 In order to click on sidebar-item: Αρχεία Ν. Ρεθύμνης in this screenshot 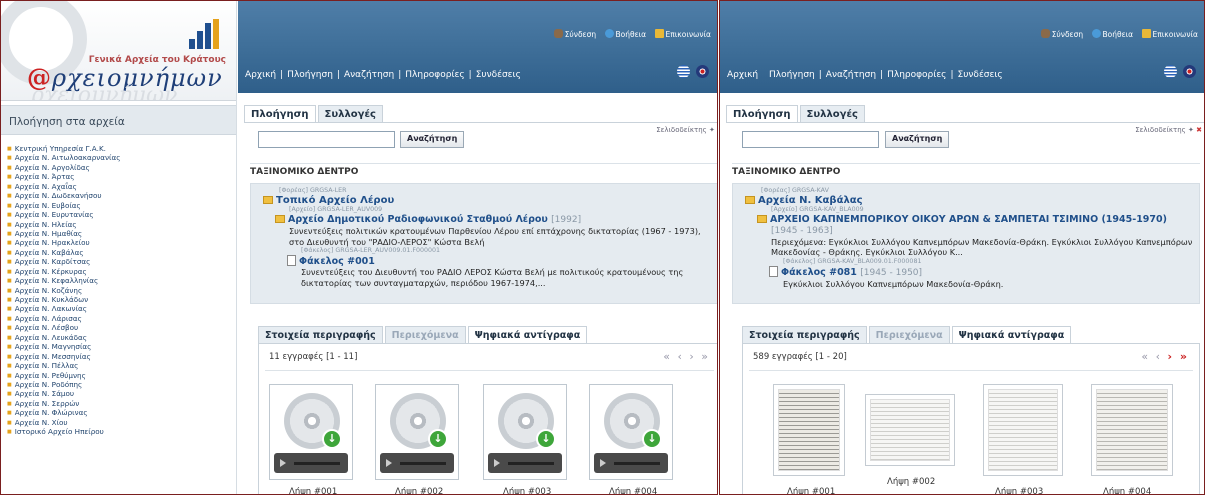, I will do `click(121, 375)`.